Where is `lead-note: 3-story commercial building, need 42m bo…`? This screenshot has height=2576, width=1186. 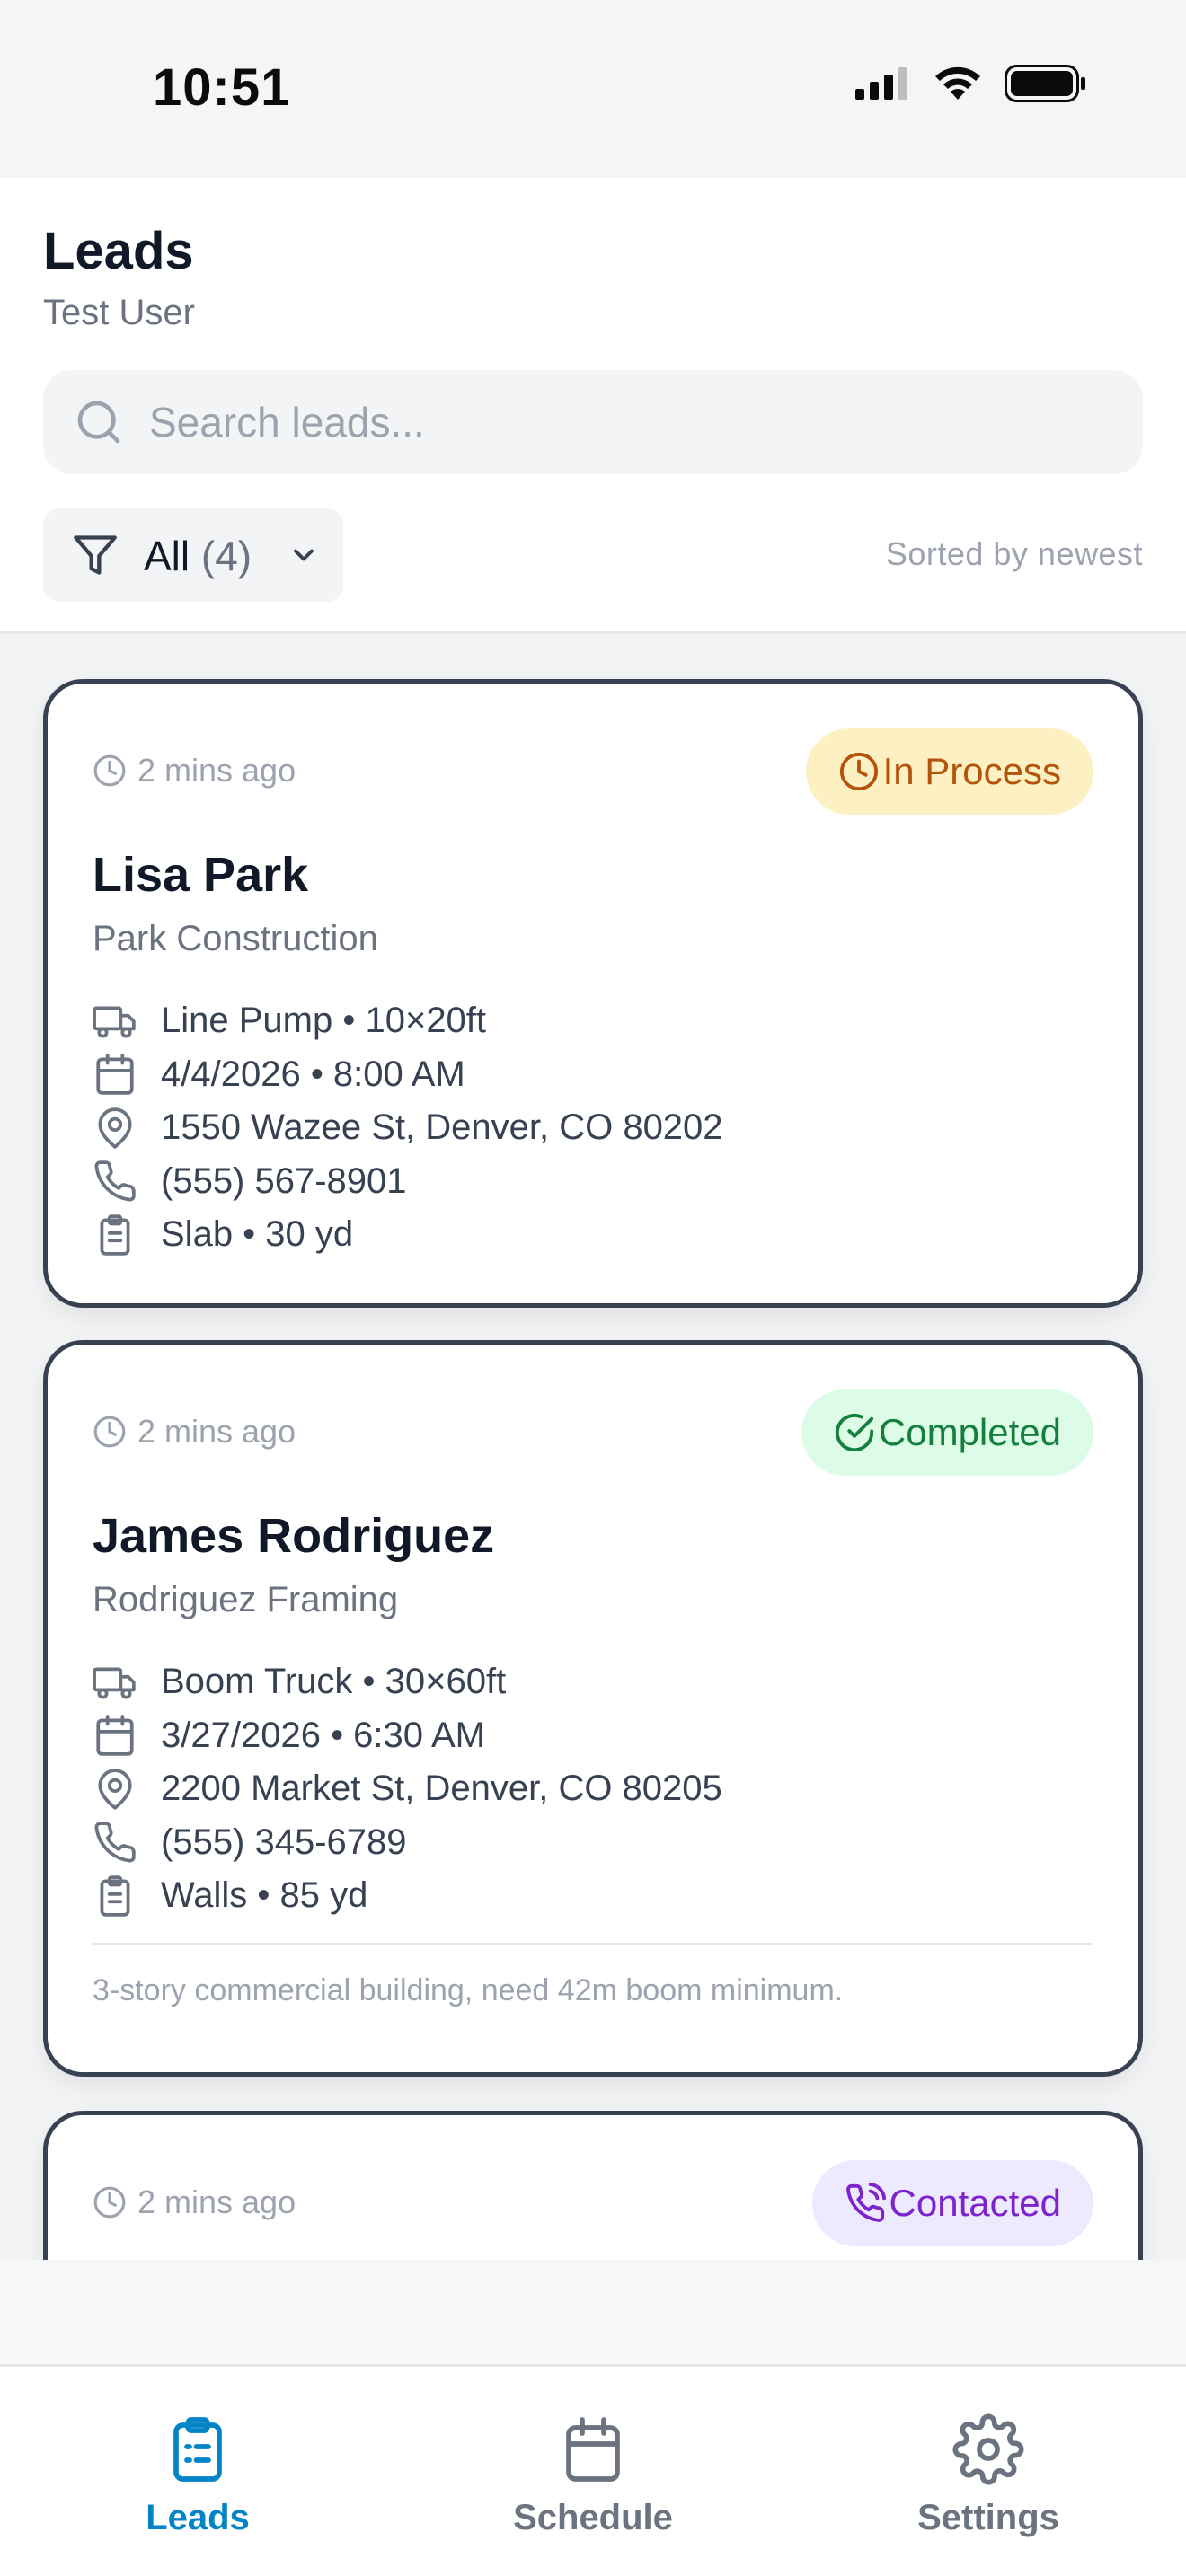 lead-note: 3-story commercial building, need 42m bo… is located at coordinates (468, 1990).